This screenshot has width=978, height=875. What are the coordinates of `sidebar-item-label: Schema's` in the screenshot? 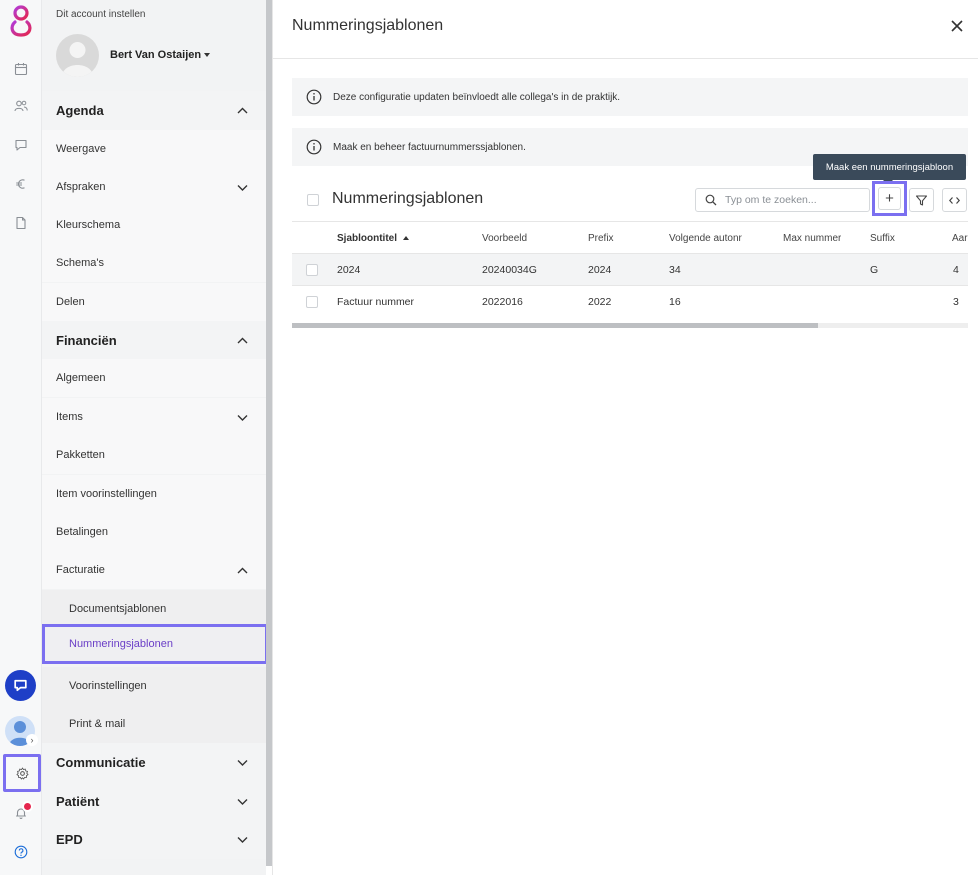 It's located at (80, 263).